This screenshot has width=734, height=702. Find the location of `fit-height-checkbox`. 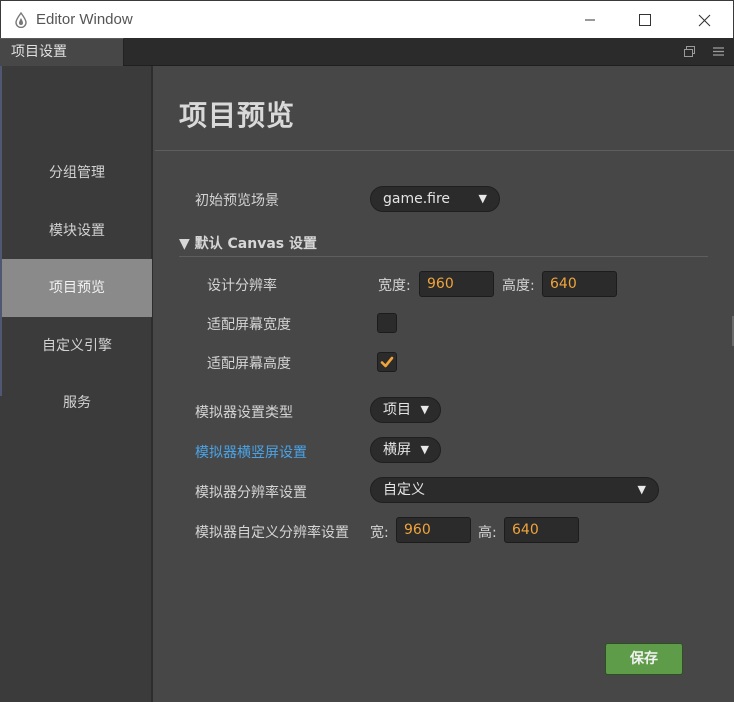

fit-height-checkbox is located at coordinates (387, 362).